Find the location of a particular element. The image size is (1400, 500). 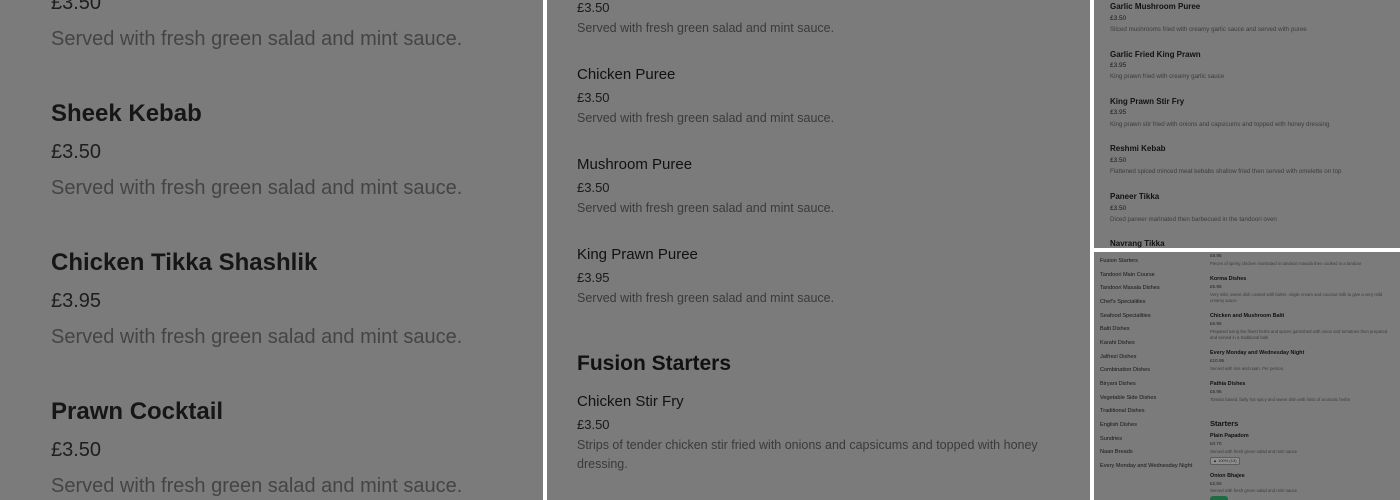

item-name: Reshmi Kebab is located at coordinates (1138, 148).